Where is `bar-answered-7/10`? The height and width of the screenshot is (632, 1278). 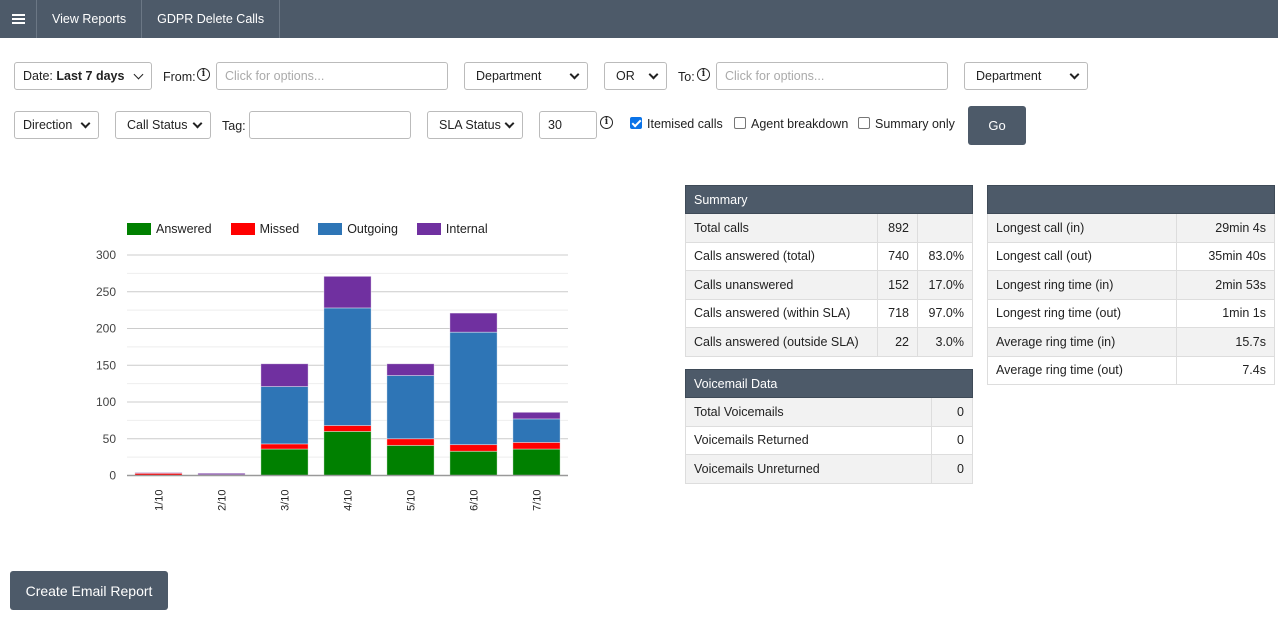
bar-answered-7/10 is located at coordinates (536, 462).